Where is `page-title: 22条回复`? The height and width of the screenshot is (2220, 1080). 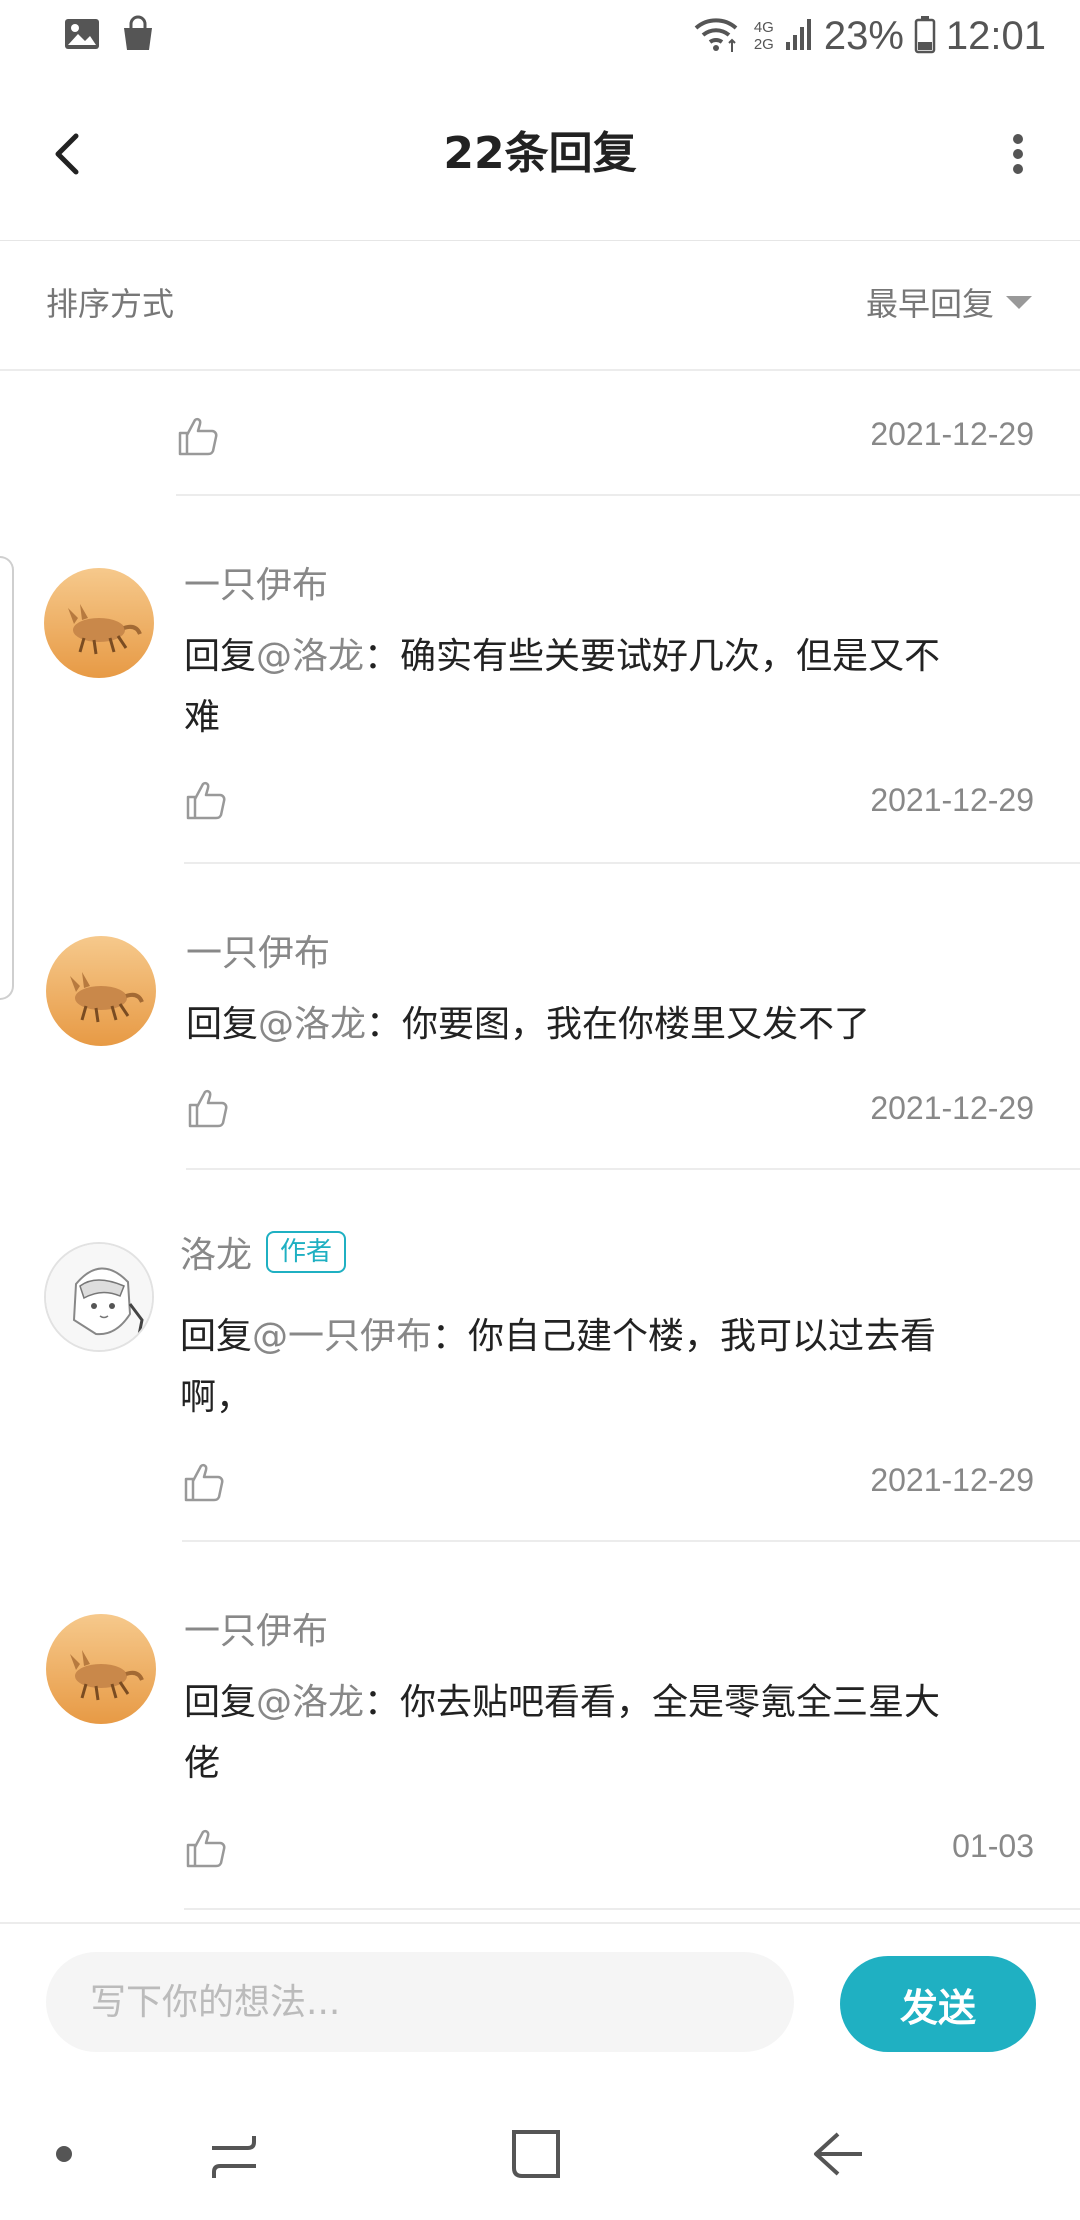 page-title: 22条回复 is located at coordinates (540, 153).